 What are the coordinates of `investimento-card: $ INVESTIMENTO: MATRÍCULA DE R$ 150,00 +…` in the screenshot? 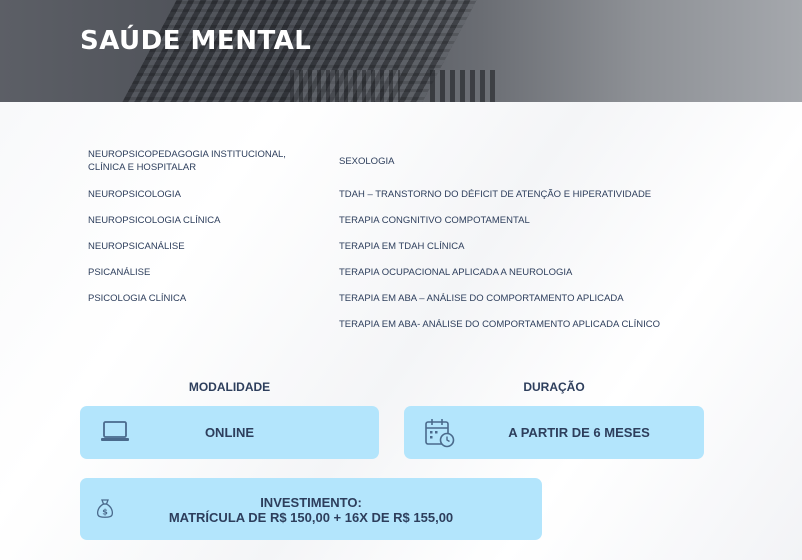 It's located at (311, 509).